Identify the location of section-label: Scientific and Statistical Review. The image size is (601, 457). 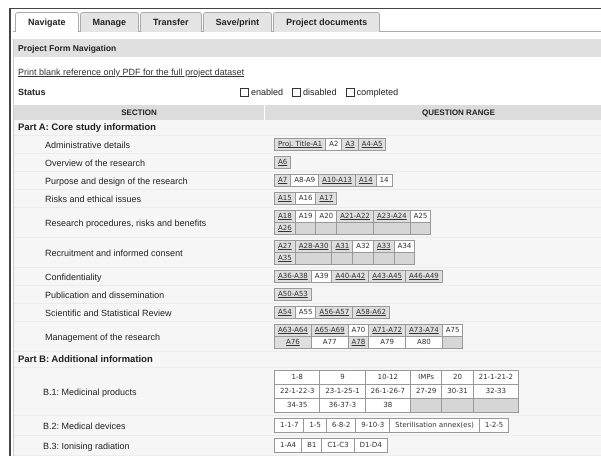
(108, 313).